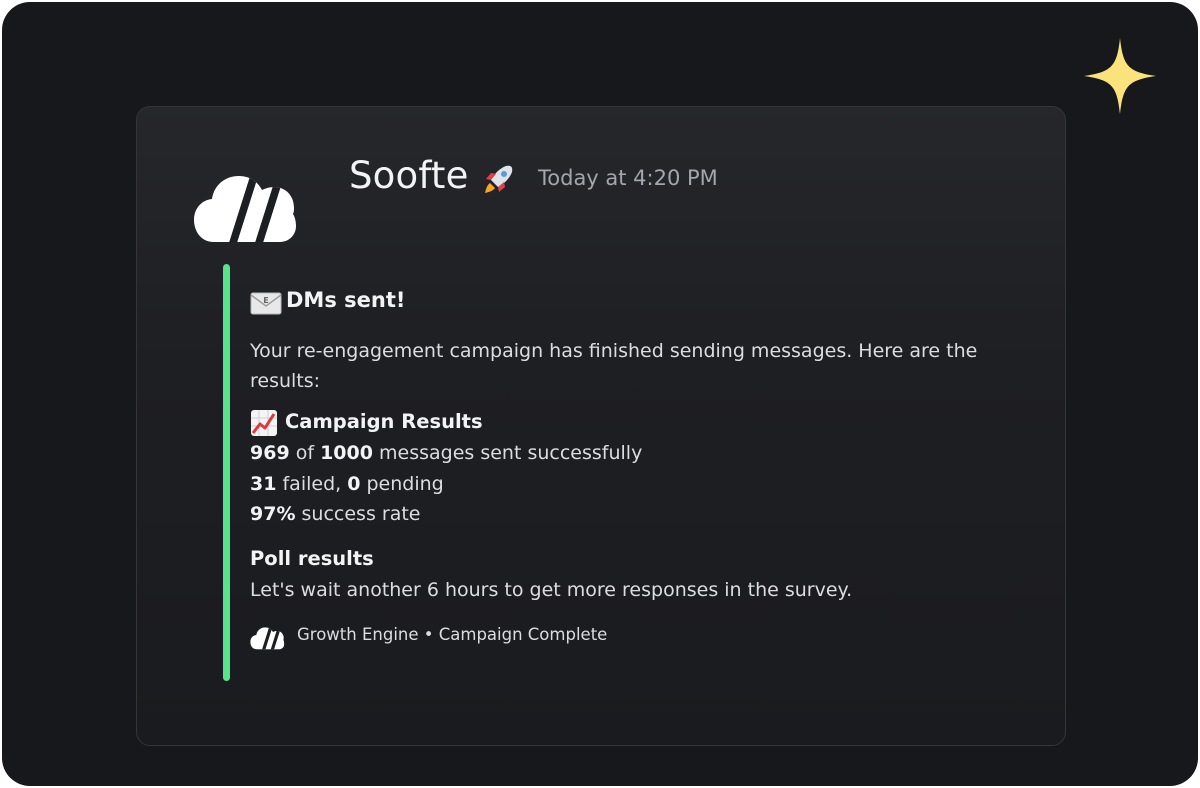 The width and height of the screenshot is (1200, 788). What do you see at coordinates (312, 484) in the screenshot?
I see `failed-mid: failed,` at bounding box center [312, 484].